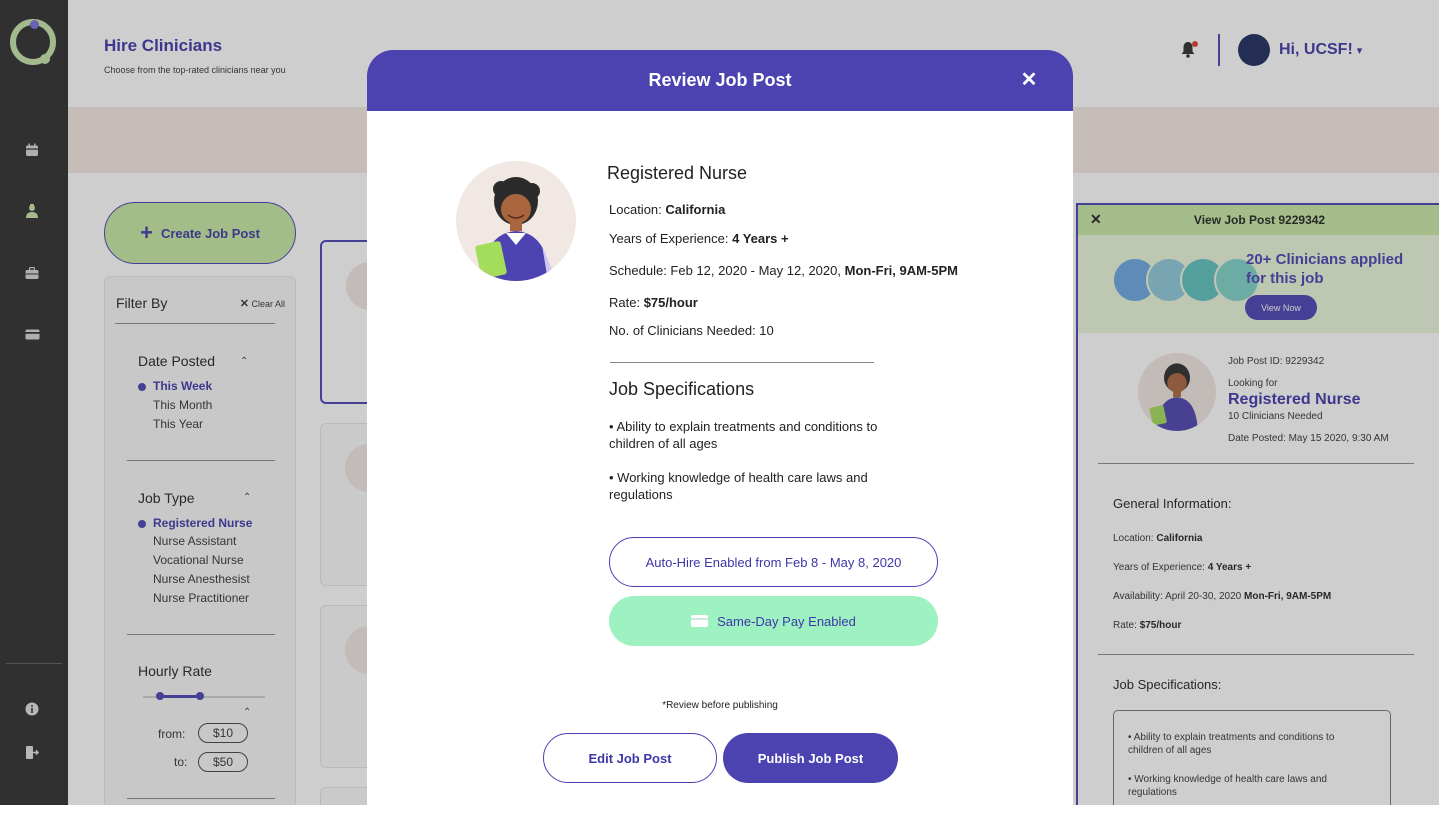  What do you see at coordinates (626, 302) in the screenshot?
I see `rate-label: Rate:` at bounding box center [626, 302].